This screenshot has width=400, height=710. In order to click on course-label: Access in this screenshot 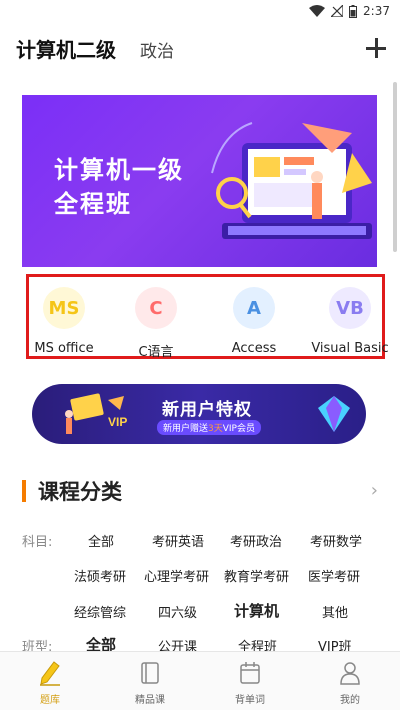, I will do `click(254, 348)`.